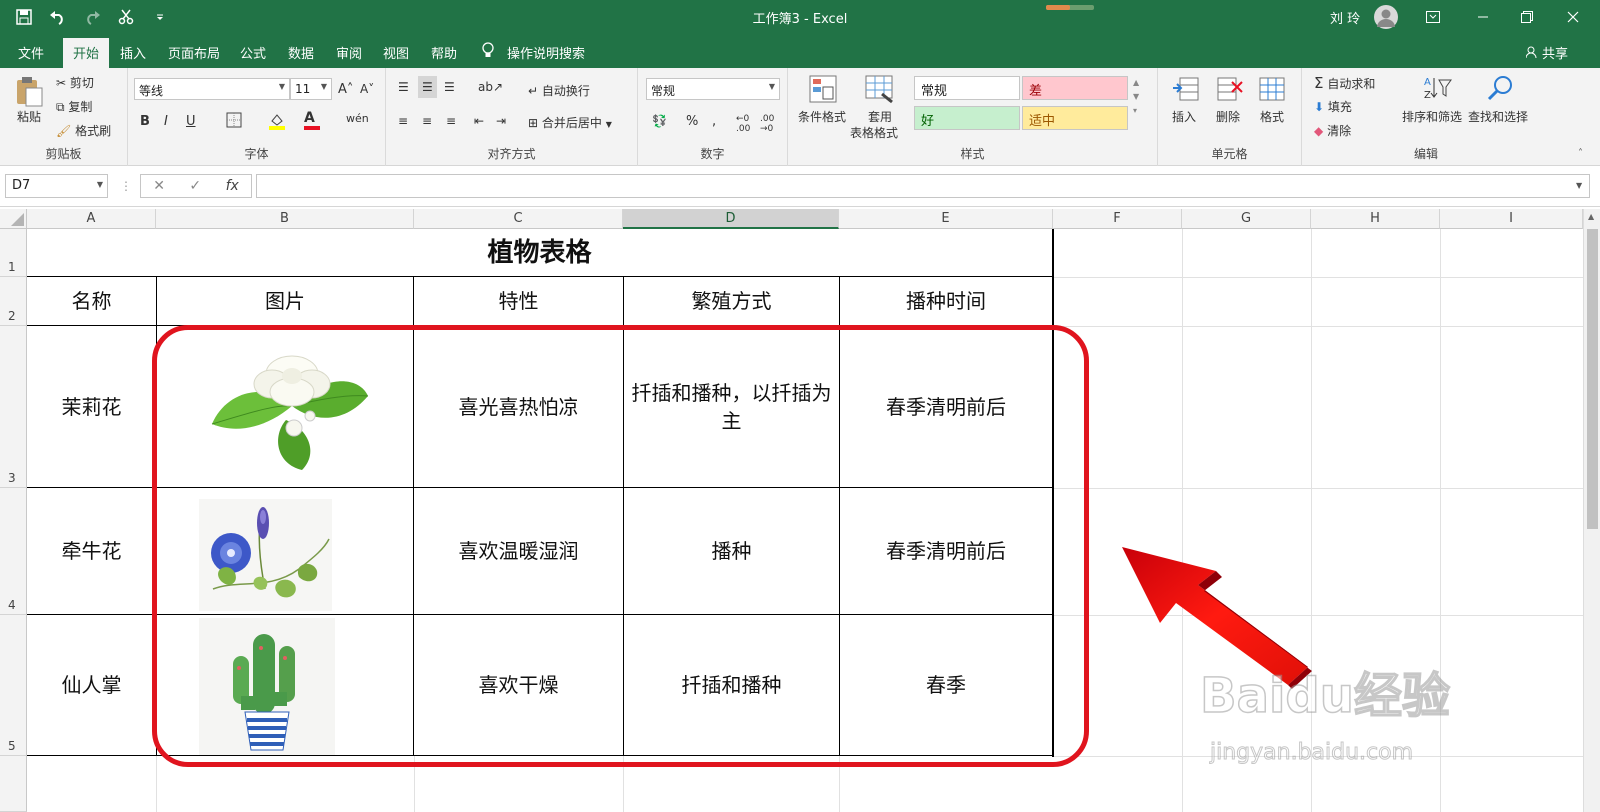  Describe the element at coordinates (1386, 17) in the screenshot. I see `user-avatar` at that location.